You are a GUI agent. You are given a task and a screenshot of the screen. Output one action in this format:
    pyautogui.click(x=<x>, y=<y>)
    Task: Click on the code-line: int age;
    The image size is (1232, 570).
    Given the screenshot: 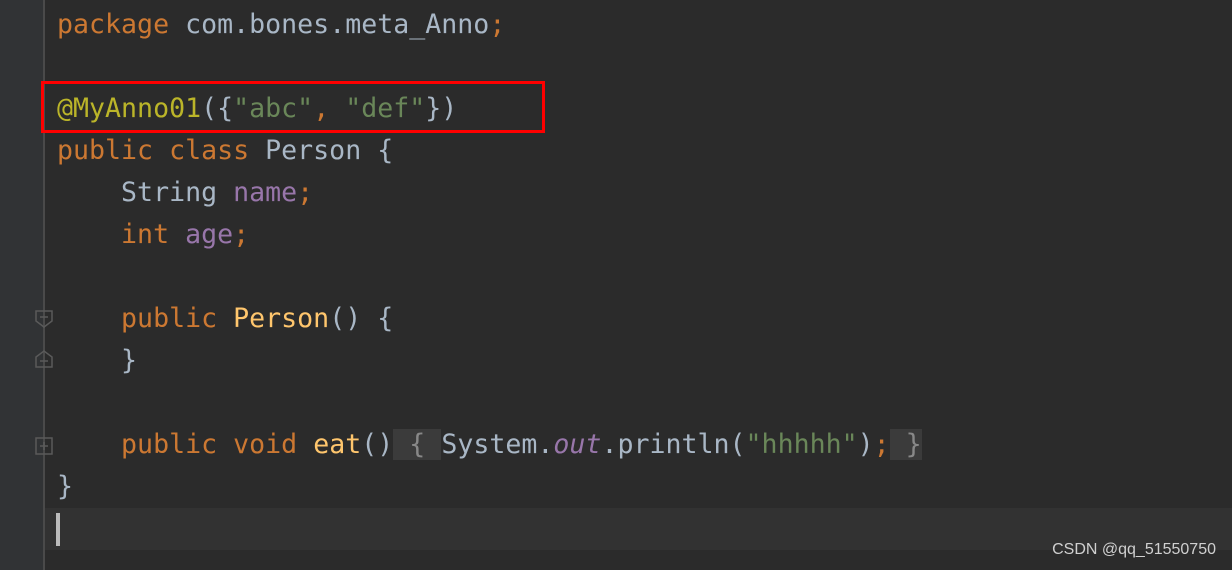 What is the action you would take?
    pyautogui.click(x=489, y=235)
    